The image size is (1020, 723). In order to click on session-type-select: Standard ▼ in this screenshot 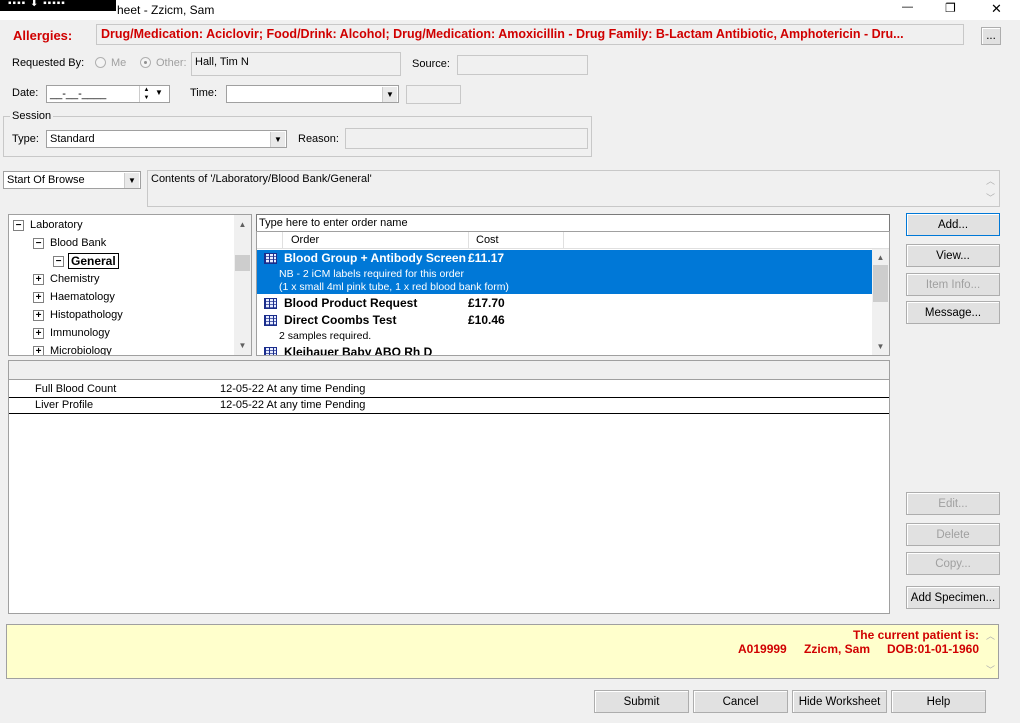, I will do `click(166, 139)`.